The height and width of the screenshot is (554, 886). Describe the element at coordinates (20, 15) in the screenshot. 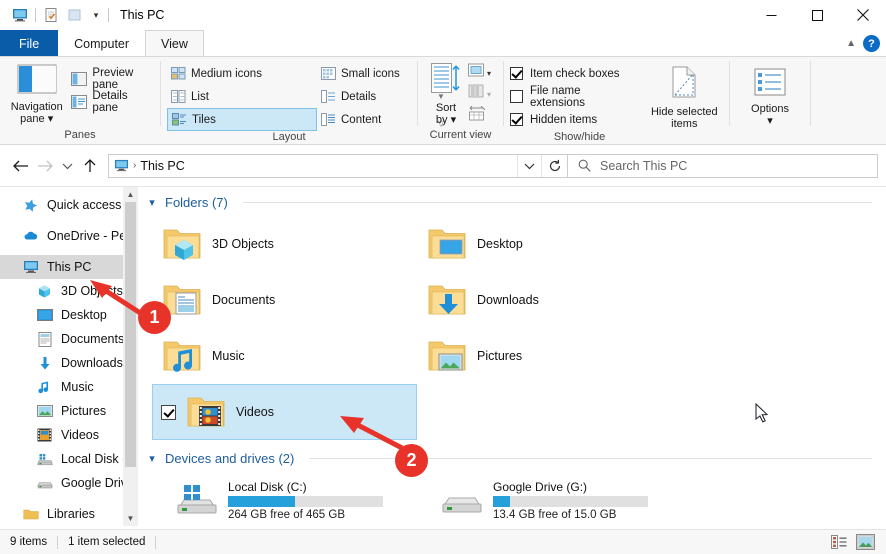

I see `this-pc-icon` at that location.